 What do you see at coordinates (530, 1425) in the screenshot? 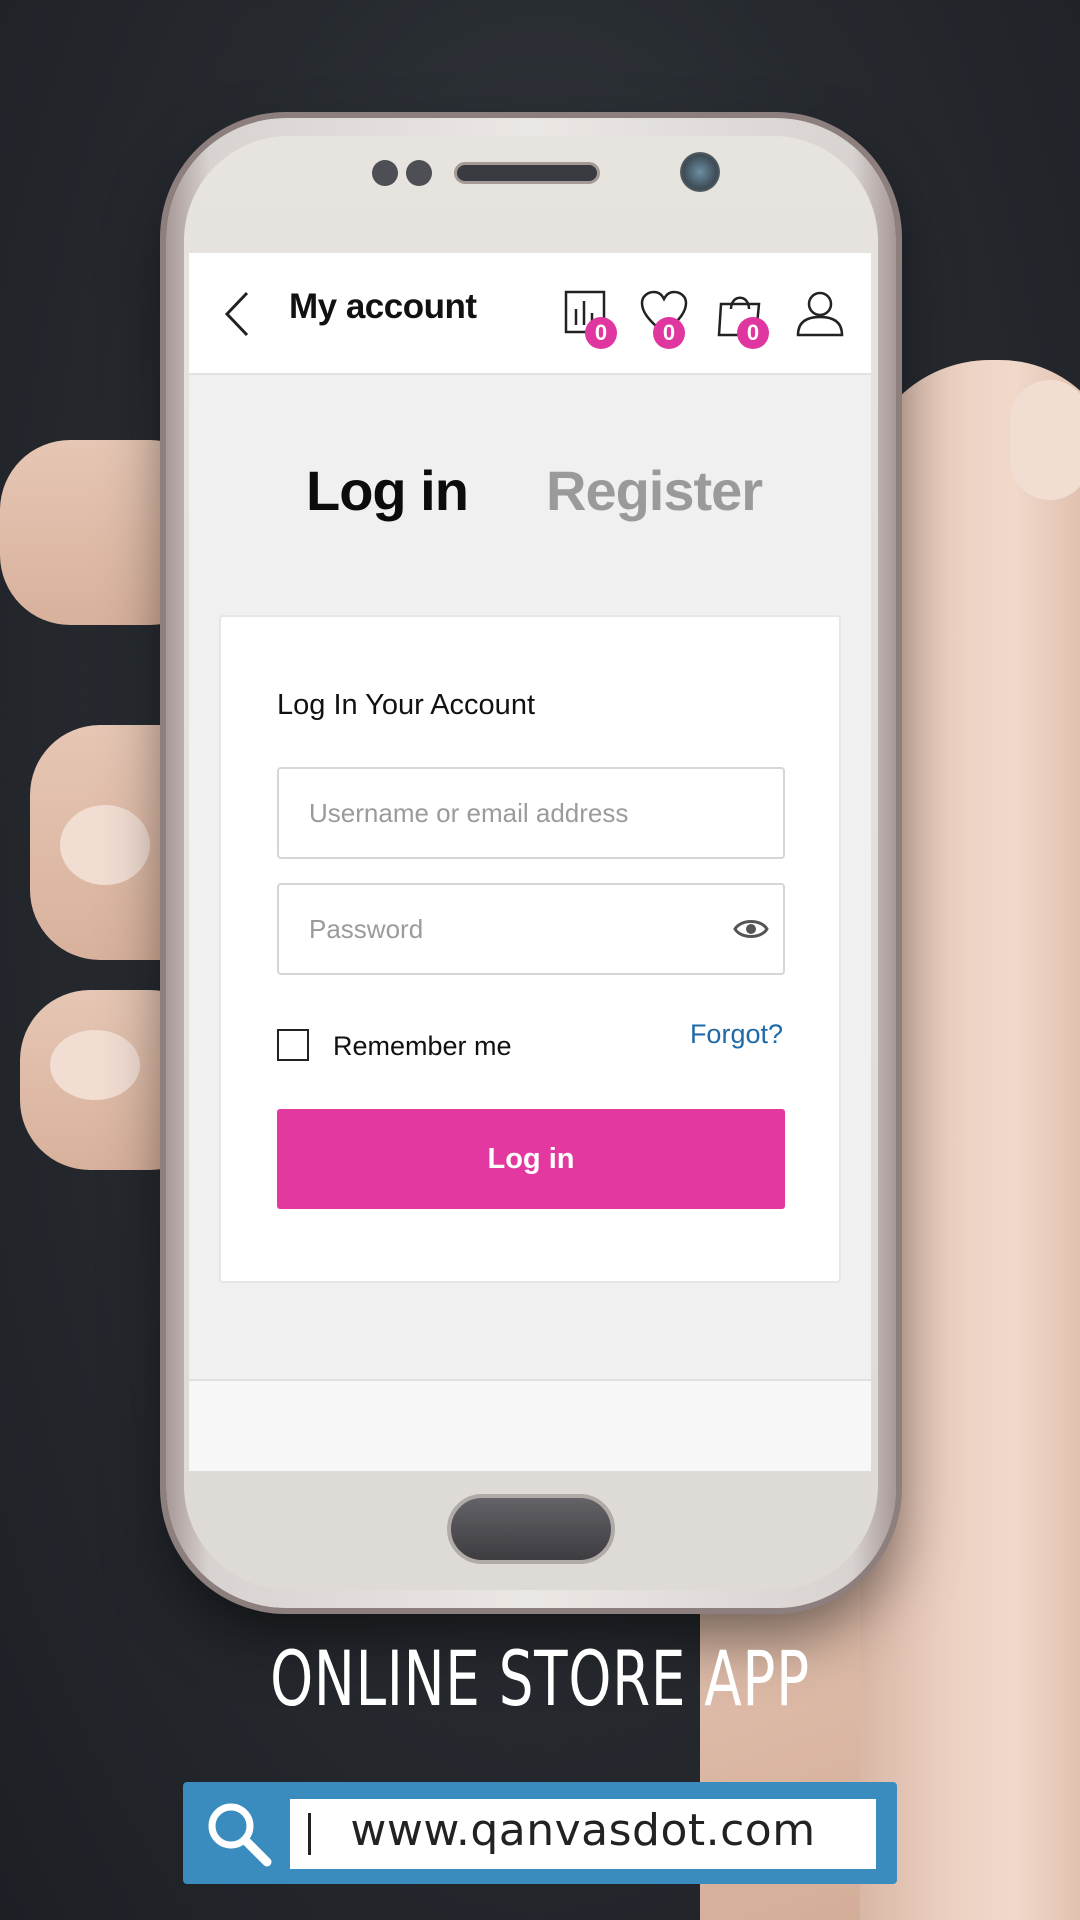
I see `screen-footer` at bounding box center [530, 1425].